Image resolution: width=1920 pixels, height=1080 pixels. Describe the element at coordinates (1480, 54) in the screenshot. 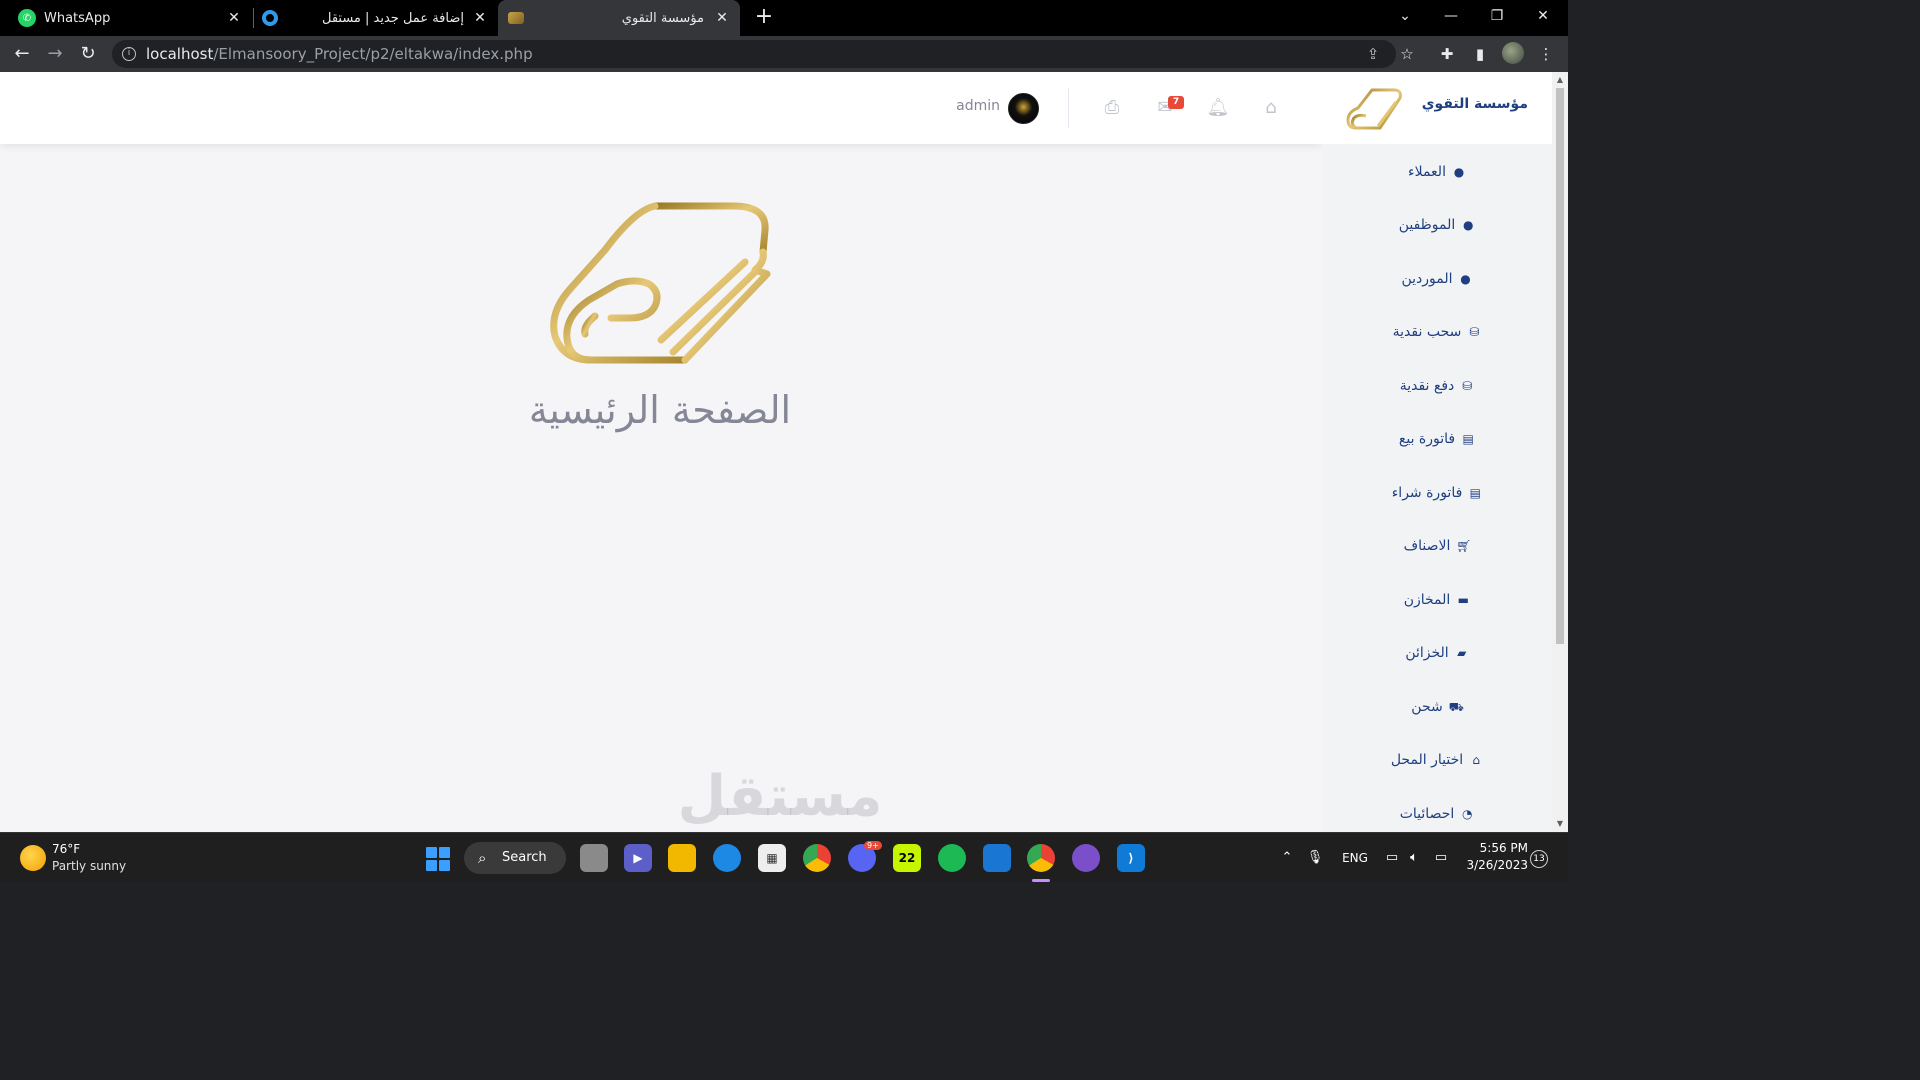

I see `side-panel-icon: ▮` at that location.